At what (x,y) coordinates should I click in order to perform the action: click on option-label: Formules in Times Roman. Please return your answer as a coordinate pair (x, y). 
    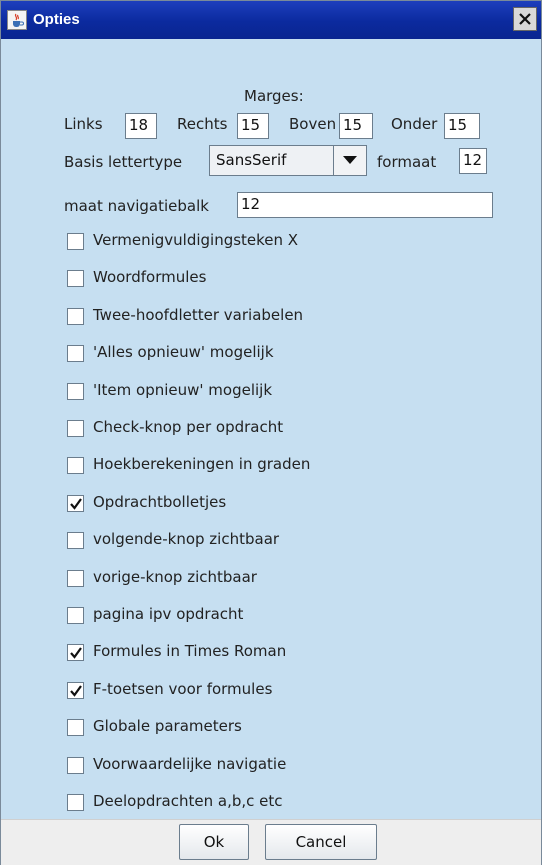
    Looking at the image, I should click on (190, 651).